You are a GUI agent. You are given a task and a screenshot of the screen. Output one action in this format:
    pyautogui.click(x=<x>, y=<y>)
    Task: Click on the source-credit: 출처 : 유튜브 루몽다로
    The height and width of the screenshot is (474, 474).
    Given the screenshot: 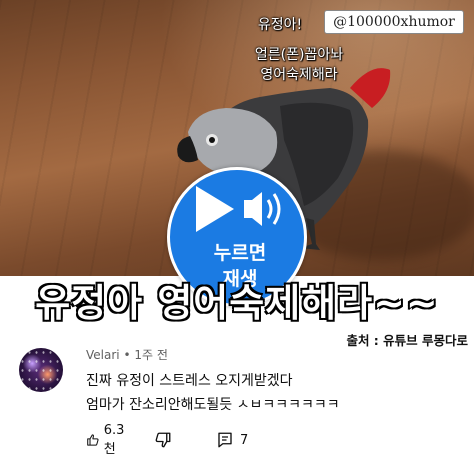 What is the action you would take?
    pyautogui.click(x=407, y=340)
    